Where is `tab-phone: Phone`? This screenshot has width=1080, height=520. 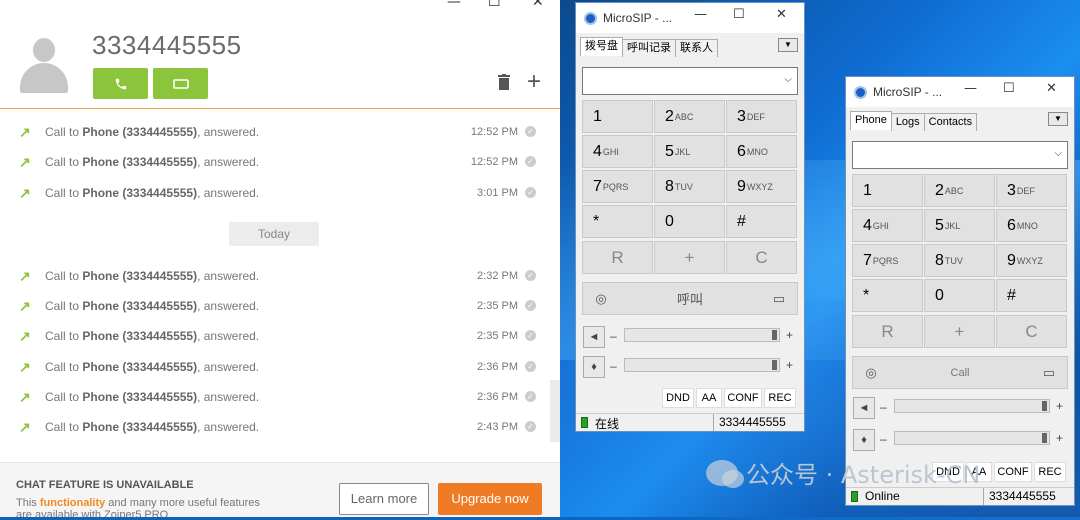
tab-phone: Phone is located at coordinates (871, 120).